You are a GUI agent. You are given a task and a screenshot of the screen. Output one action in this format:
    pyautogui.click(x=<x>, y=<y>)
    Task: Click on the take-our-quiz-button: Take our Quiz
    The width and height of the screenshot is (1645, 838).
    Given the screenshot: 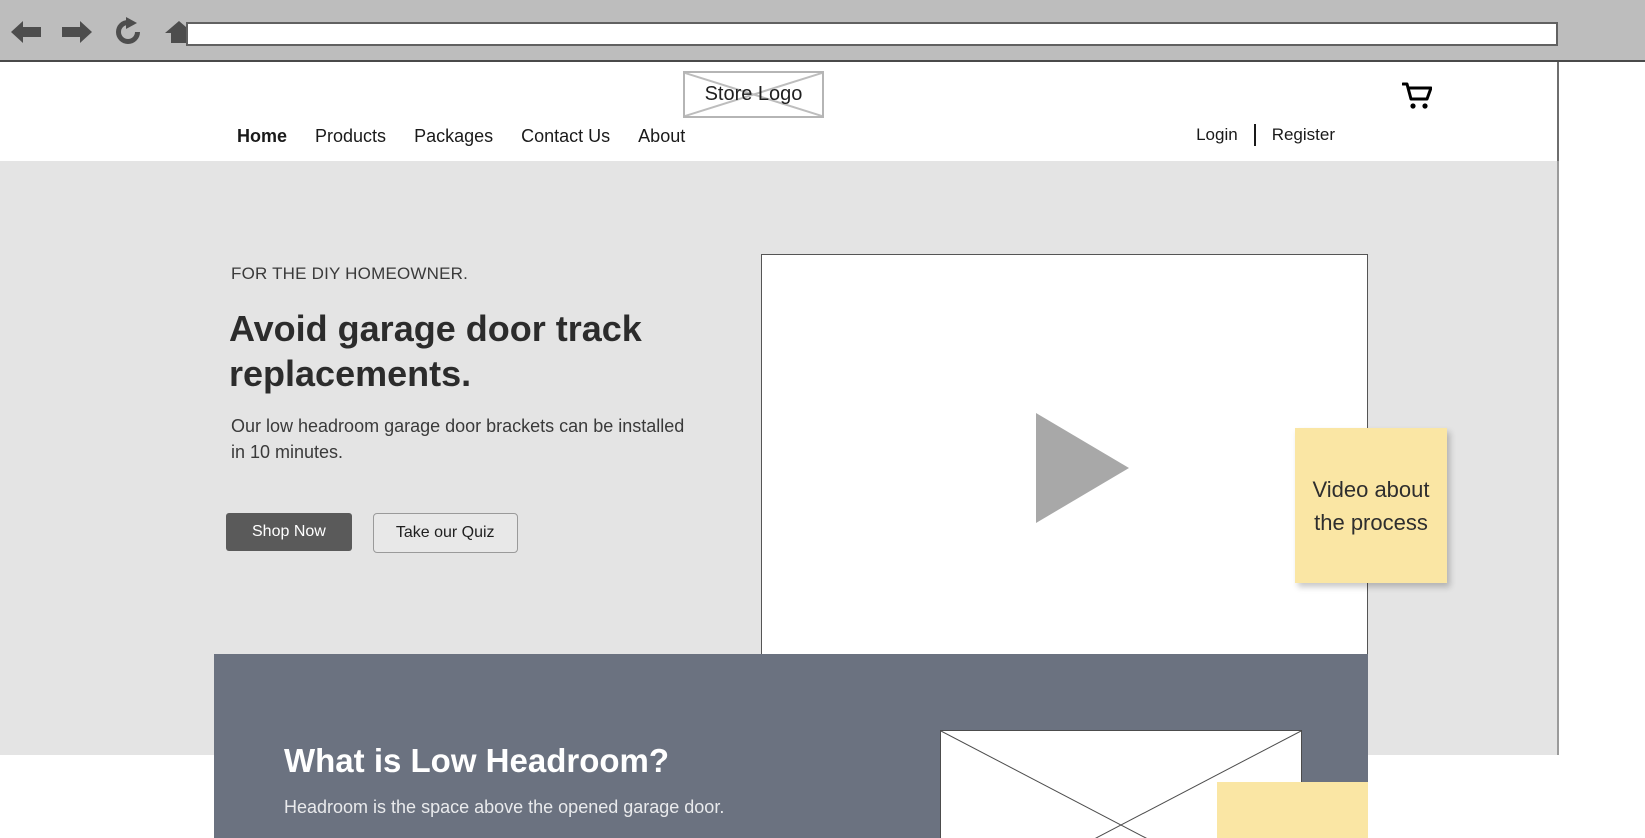 What is the action you would take?
    pyautogui.click(x=445, y=533)
    